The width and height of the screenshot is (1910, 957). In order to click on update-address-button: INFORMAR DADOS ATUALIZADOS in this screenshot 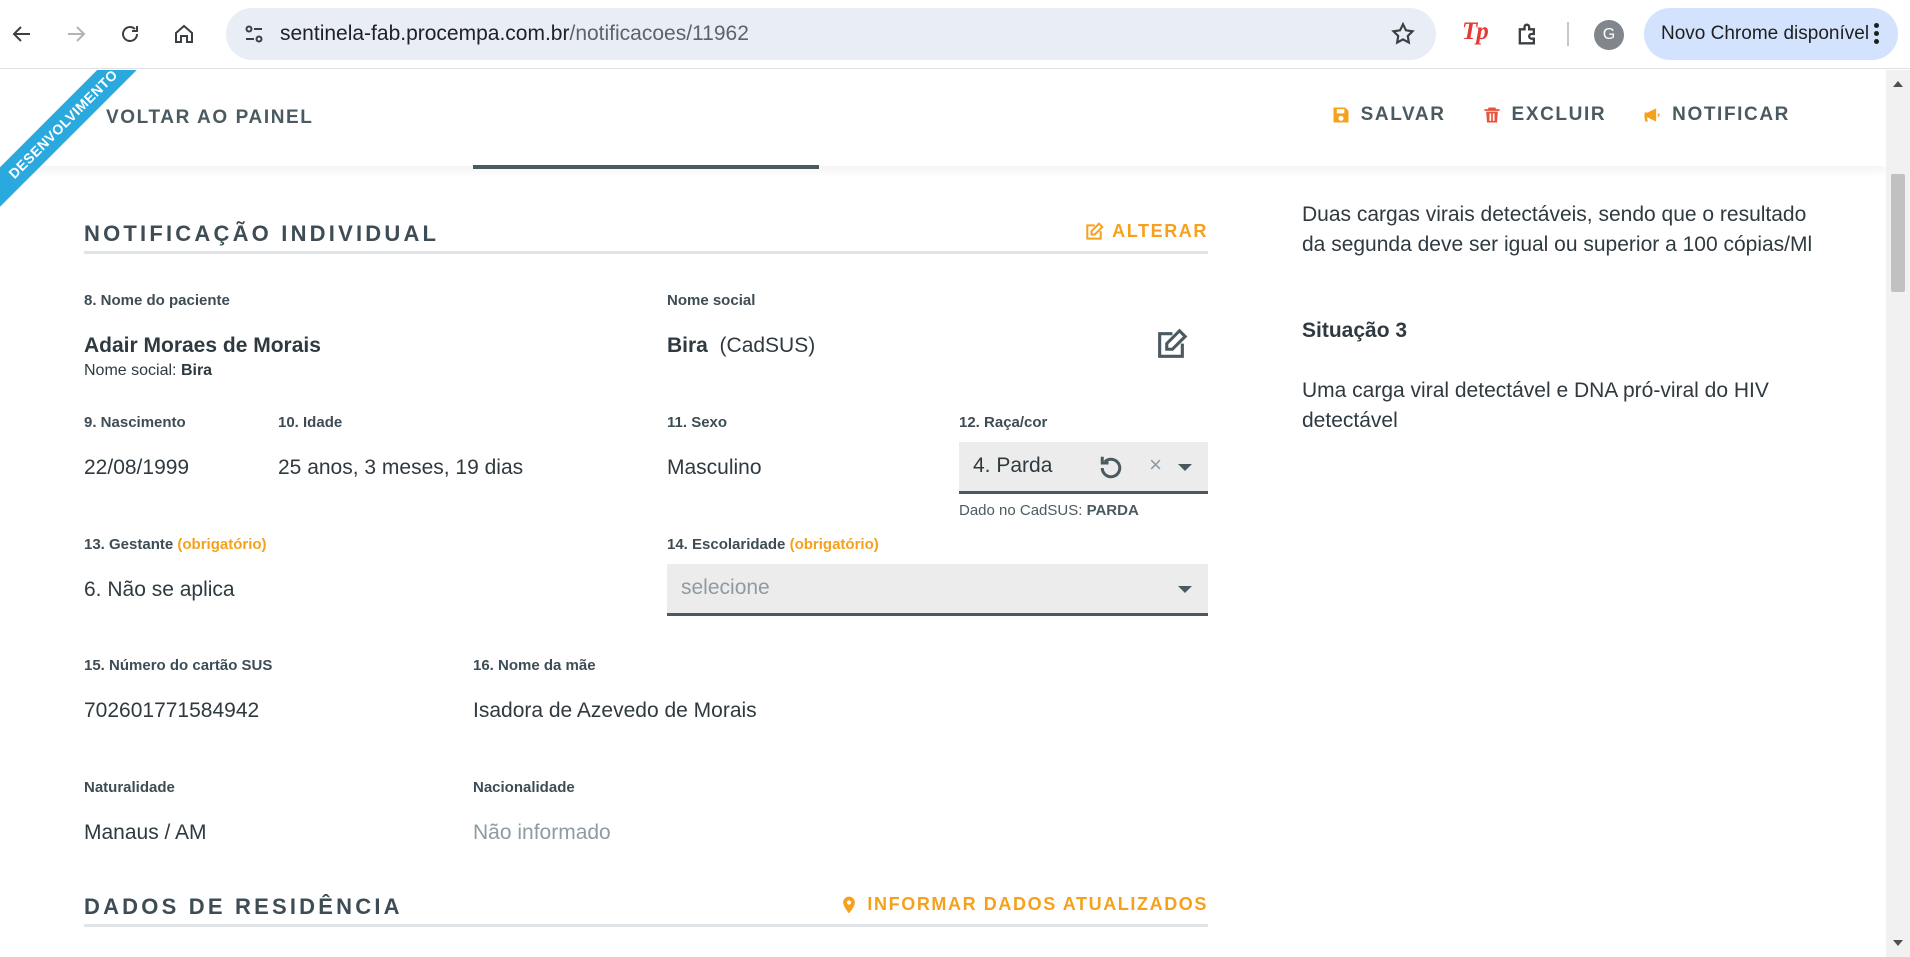, I will do `click(1023, 904)`.